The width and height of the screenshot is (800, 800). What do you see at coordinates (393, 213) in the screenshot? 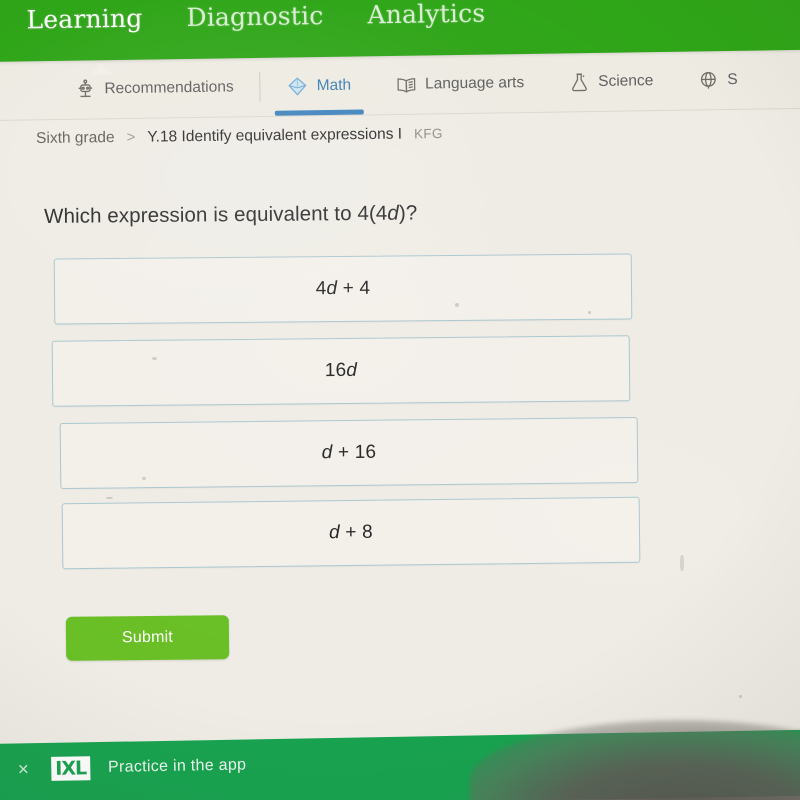
I see `question-variable: d` at bounding box center [393, 213].